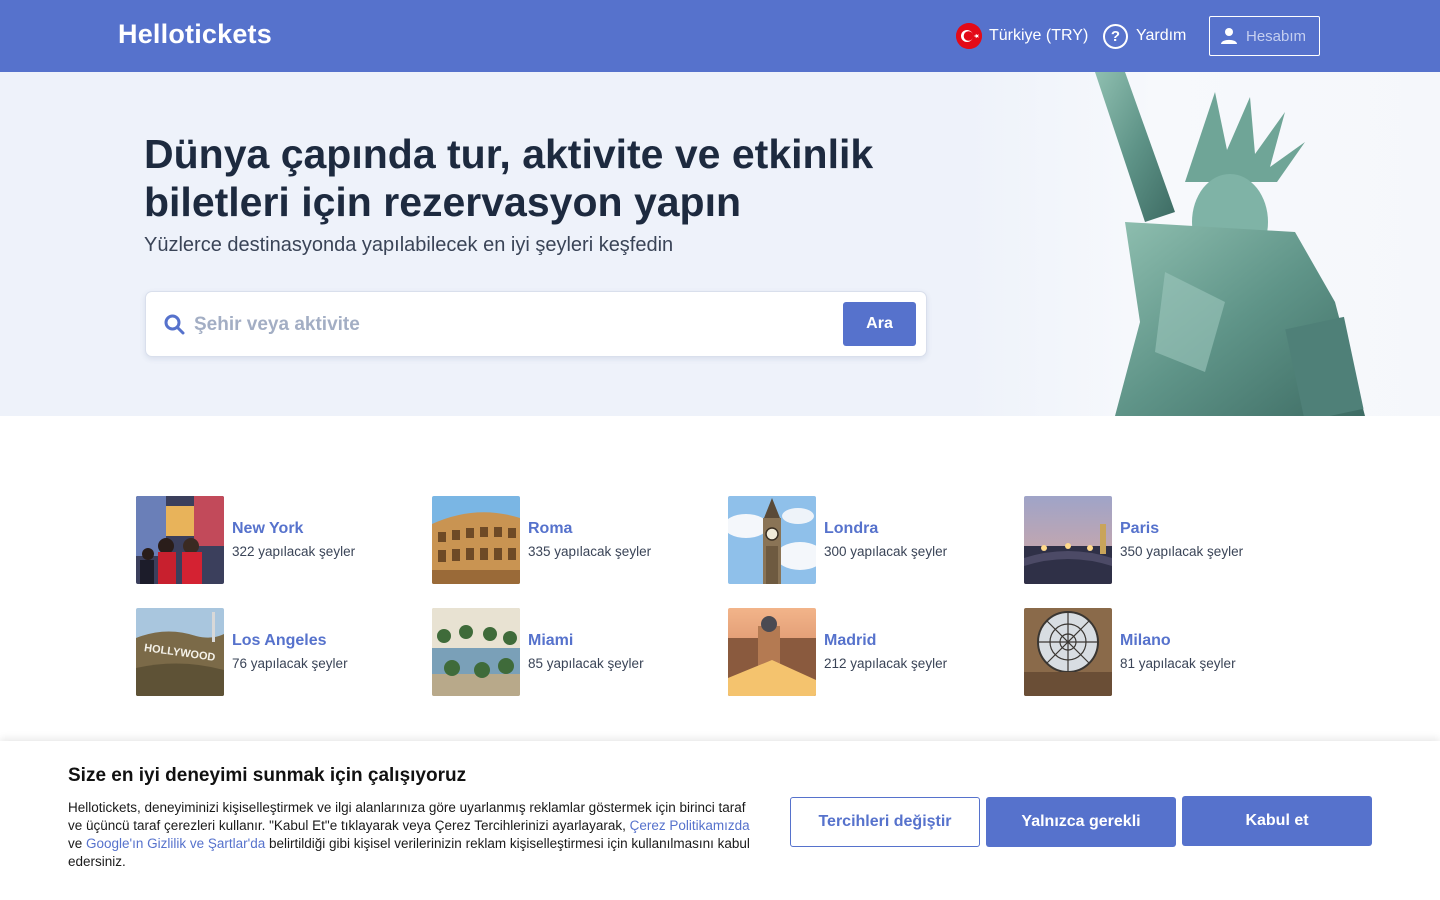 This screenshot has height=900, width=1440. I want to click on milano-thumbnail, so click(1068, 652).